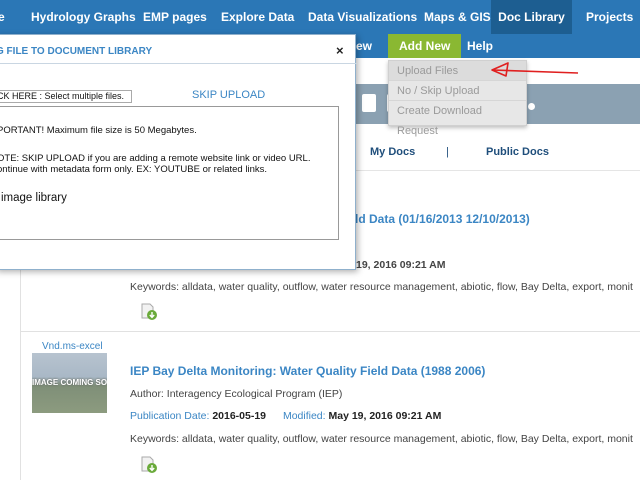  I want to click on nav-item-doc-library: Doc Library, so click(531, 17).